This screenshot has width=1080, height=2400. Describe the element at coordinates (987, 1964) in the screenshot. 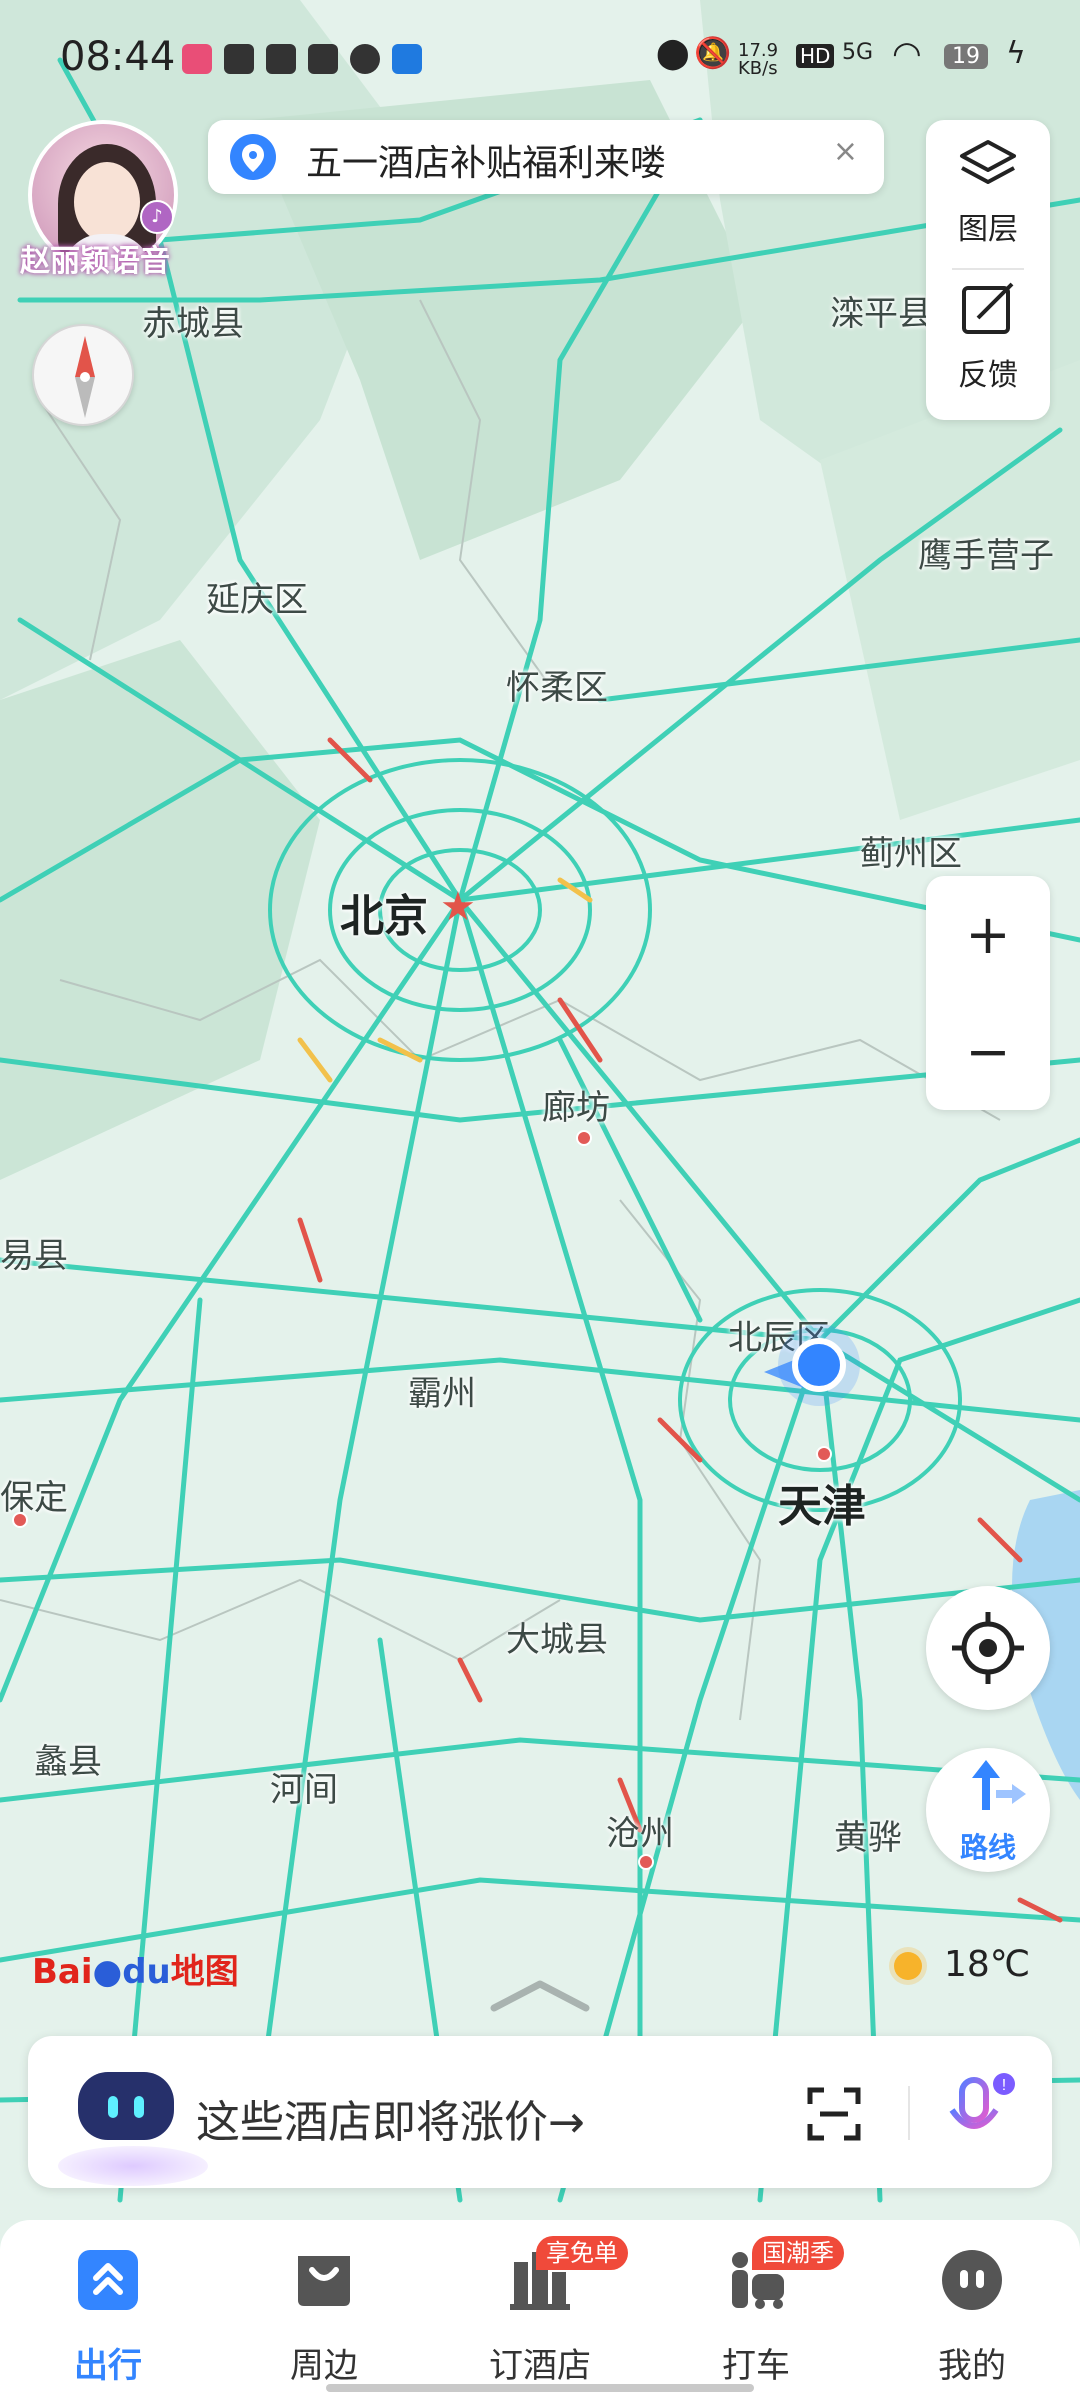

I see `weather-temperature: 18℃` at that location.